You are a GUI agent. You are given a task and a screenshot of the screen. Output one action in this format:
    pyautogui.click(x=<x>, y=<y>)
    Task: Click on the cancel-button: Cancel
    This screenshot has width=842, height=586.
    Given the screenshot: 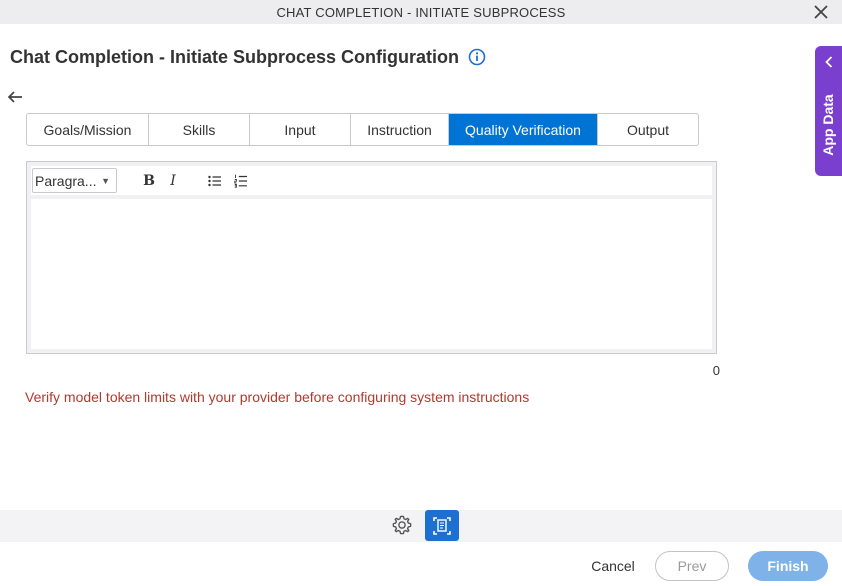 What is the action you would take?
    pyautogui.click(x=613, y=566)
    